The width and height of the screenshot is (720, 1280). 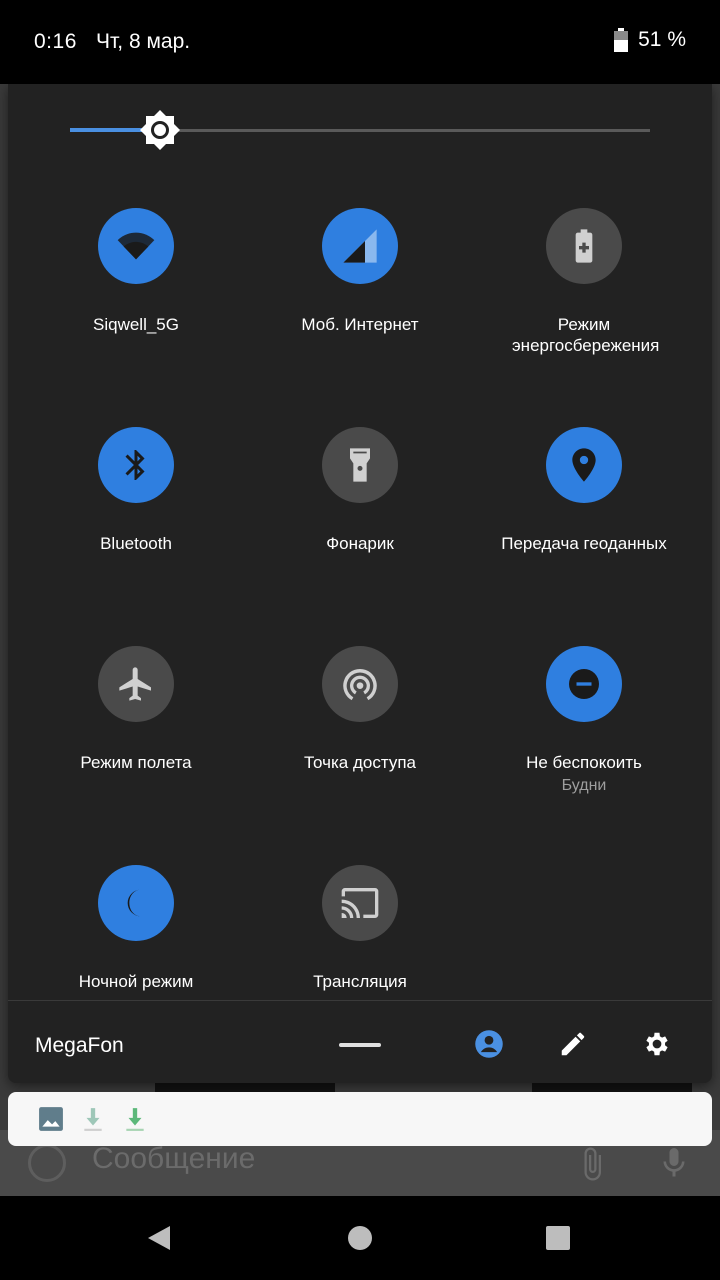 What do you see at coordinates (360, 42) in the screenshot?
I see `status-bar: 0:16 Чт, 8 мар. 51 %` at bounding box center [360, 42].